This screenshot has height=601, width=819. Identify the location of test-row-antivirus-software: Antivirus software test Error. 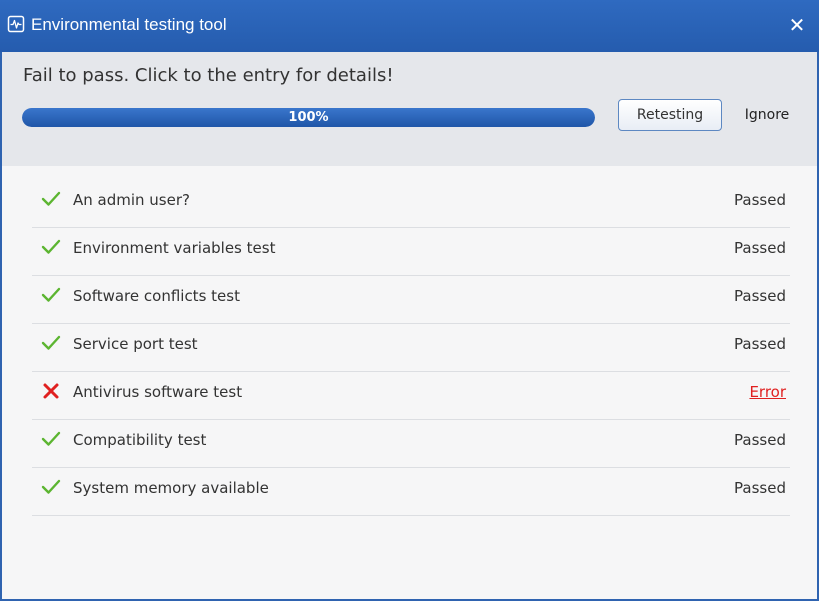
(411, 396).